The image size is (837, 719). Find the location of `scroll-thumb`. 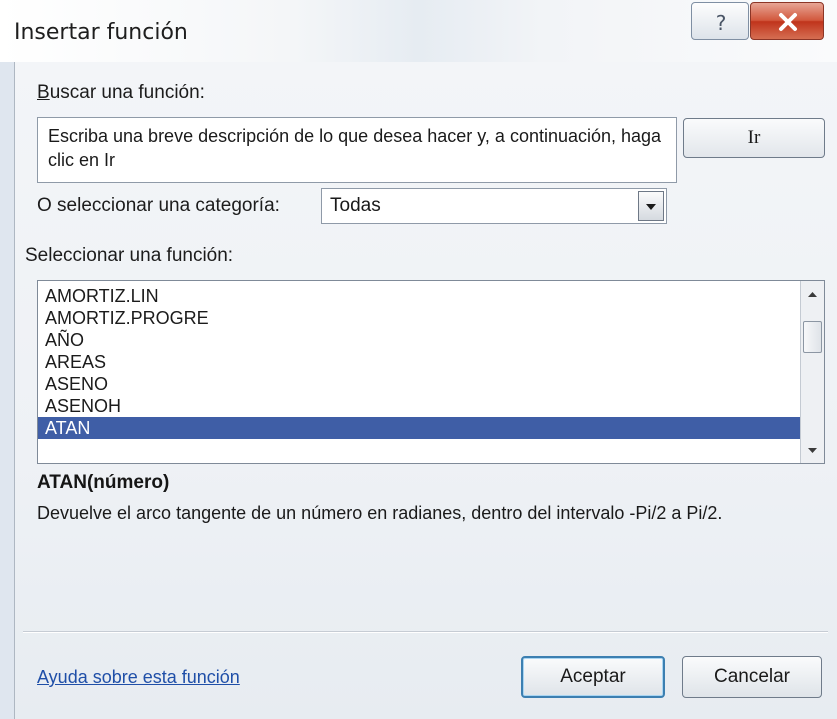

scroll-thumb is located at coordinates (812, 337).